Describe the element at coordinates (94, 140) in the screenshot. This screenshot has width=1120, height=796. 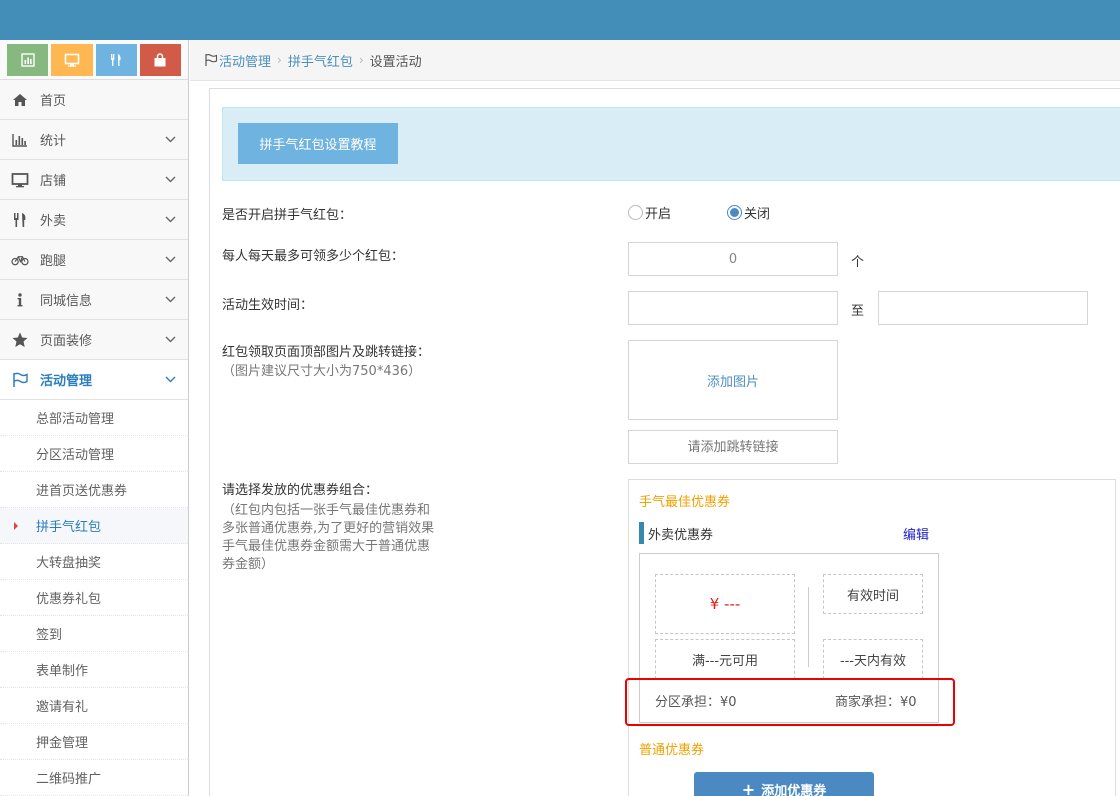
I see `sidebar-item-stats: 统计` at that location.